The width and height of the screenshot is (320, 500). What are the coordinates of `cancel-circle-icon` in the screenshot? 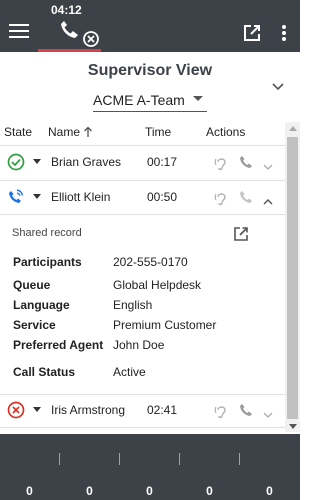 It's located at (16, 410).